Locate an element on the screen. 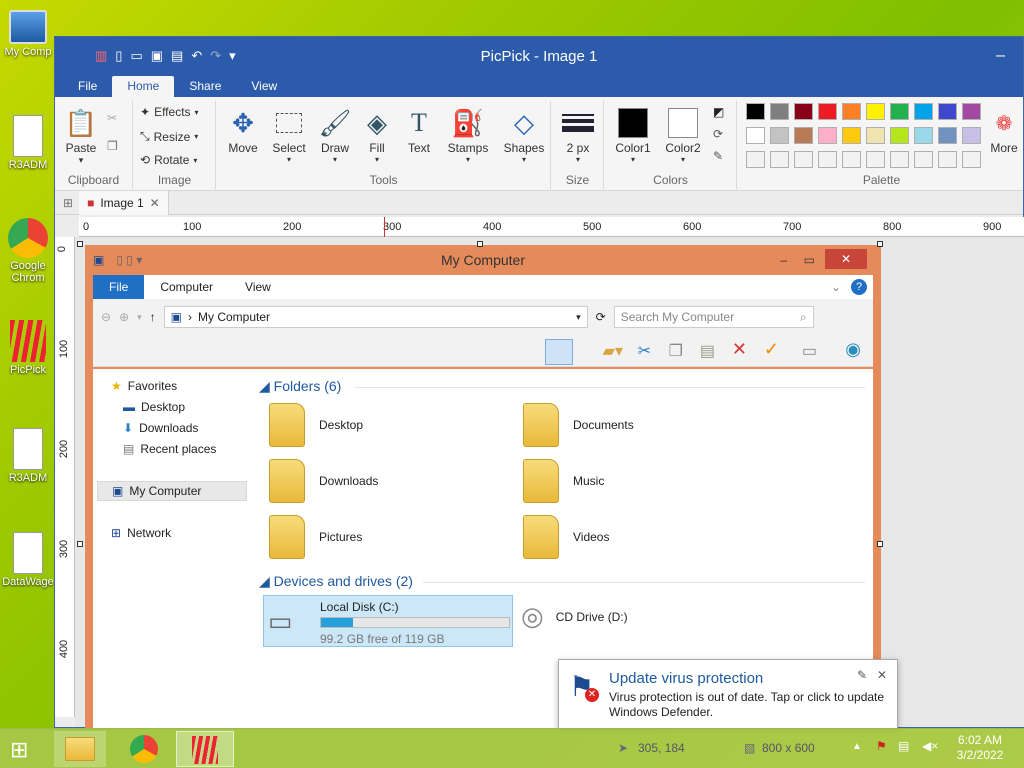 This screenshot has width=1024, height=768. tray-clock: 6:02 AM 3/2/2022 is located at coordinates (980, 748).